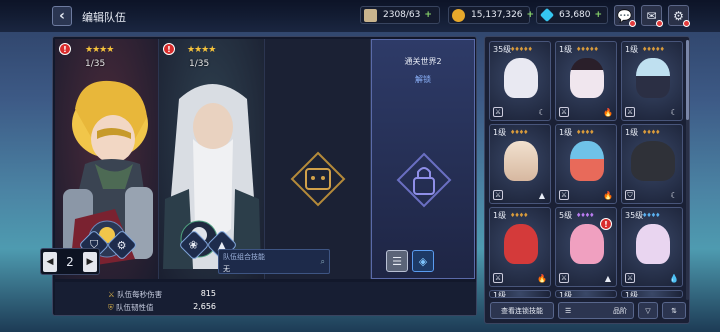 The width and height of the screenshot is (720, 332). Describe the element at coordinates (322, 261) in the screenshot. I see `search-icon: ⌕` at that location.